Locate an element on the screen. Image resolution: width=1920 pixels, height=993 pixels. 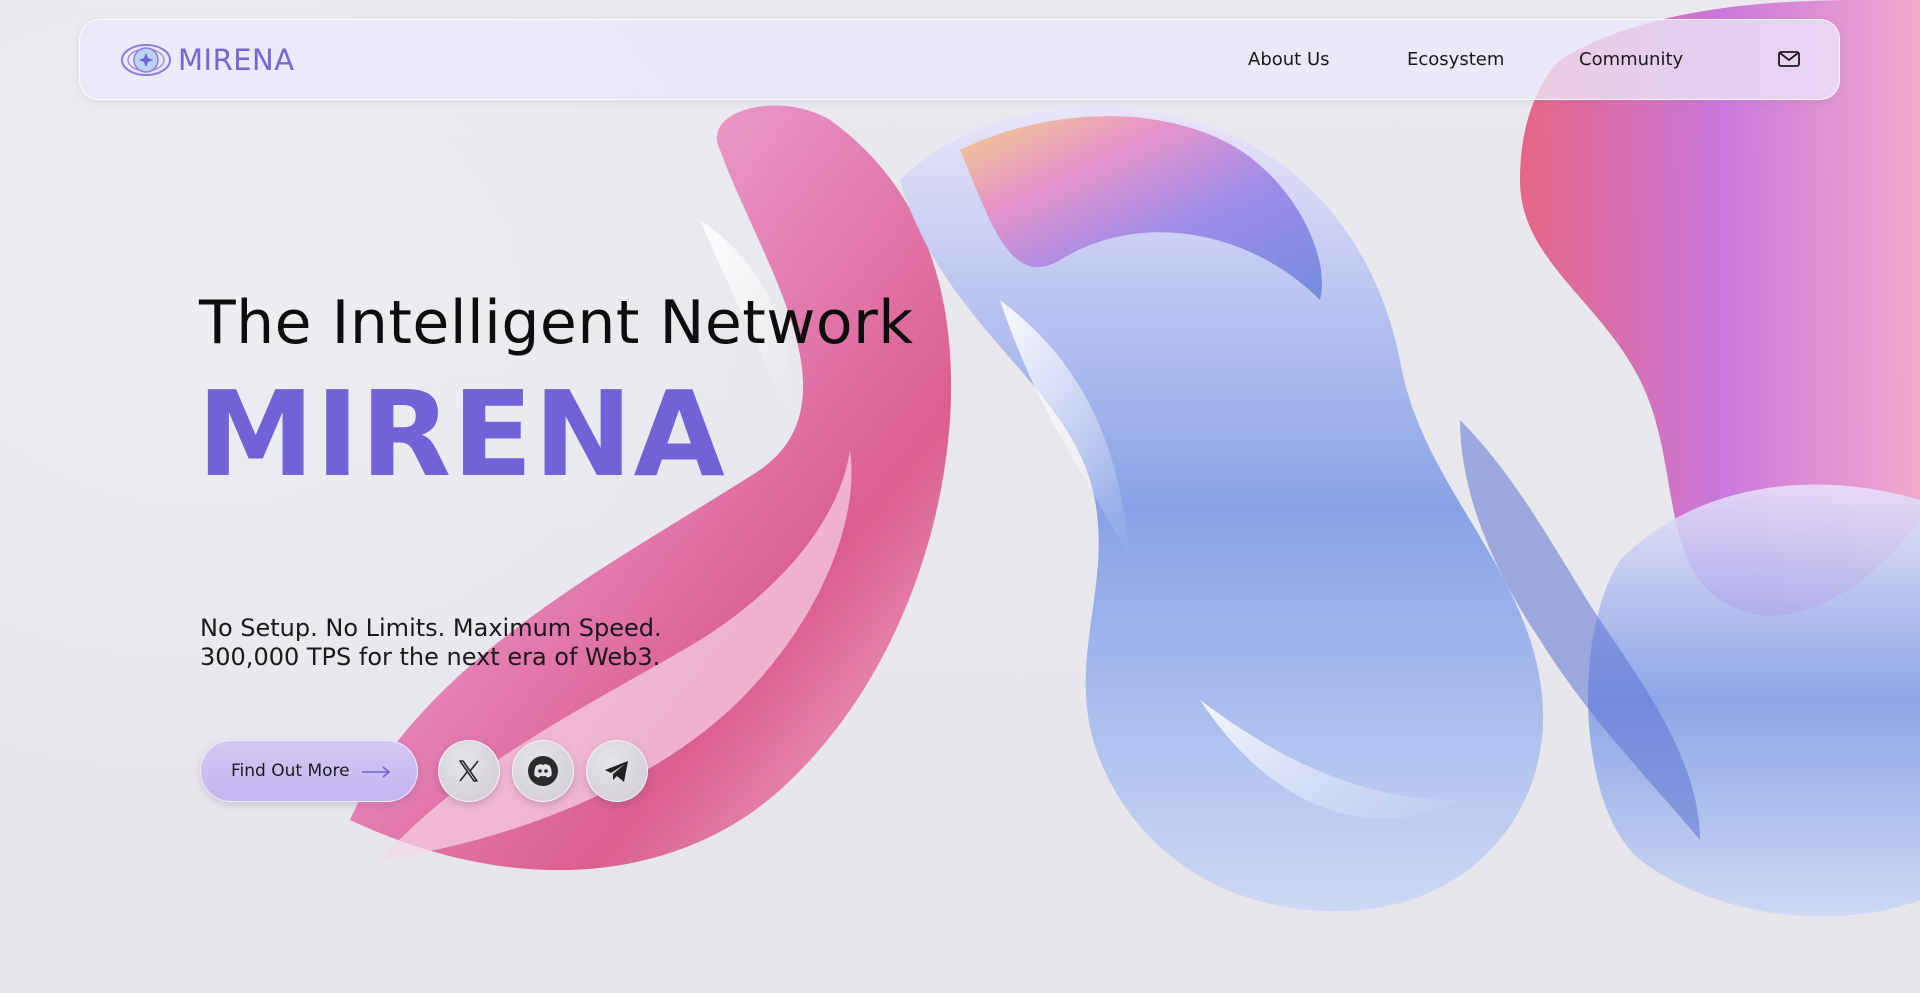
find-out-more-label: Find Out More is located at coordinates (290, 771).